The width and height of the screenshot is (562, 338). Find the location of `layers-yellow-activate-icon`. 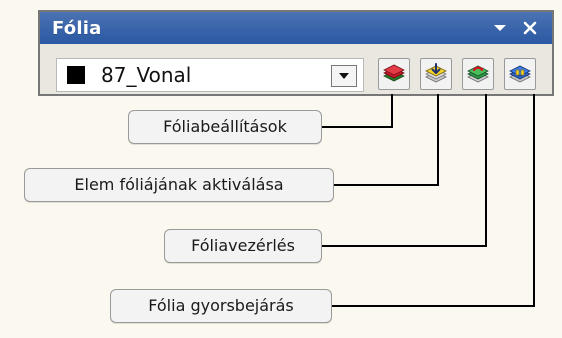

layers-yellow-activate-icon is located at coordinates (436, 73).